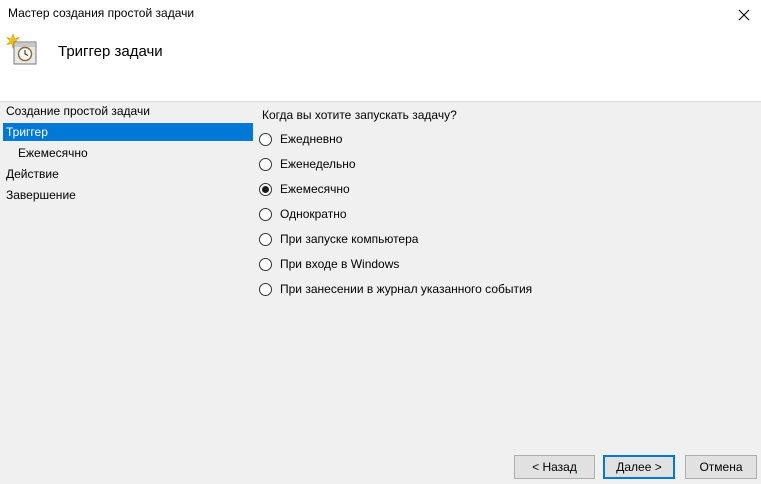 This screenshot has height=484, width=761. What do you see at coordinates (721, 467) in the screenshot?
I see `cancel-button: Отмена` at bounding box center [721, 467].